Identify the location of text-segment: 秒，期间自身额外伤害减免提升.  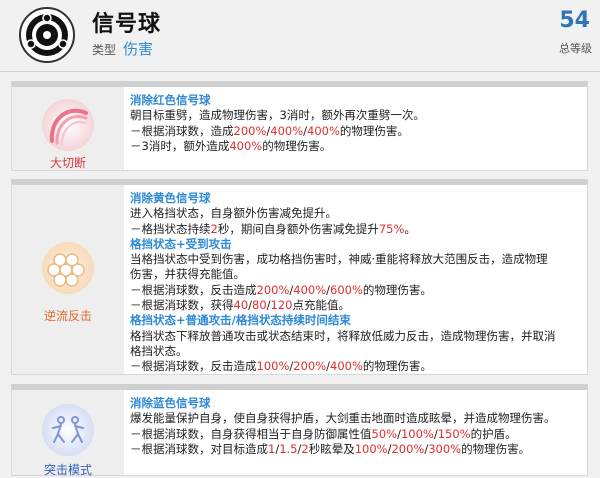
(298, 228).